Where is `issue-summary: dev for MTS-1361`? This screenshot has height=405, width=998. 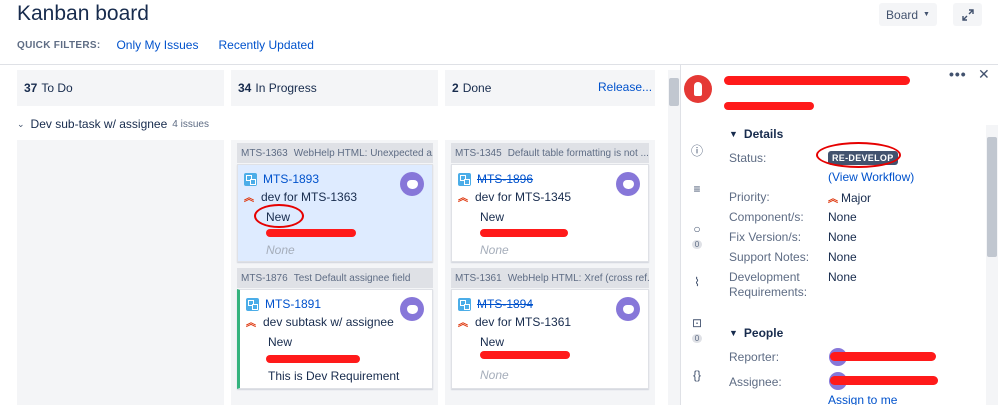
issue-summary: dev for MTS-1361 is located at coordinates (523, 321).